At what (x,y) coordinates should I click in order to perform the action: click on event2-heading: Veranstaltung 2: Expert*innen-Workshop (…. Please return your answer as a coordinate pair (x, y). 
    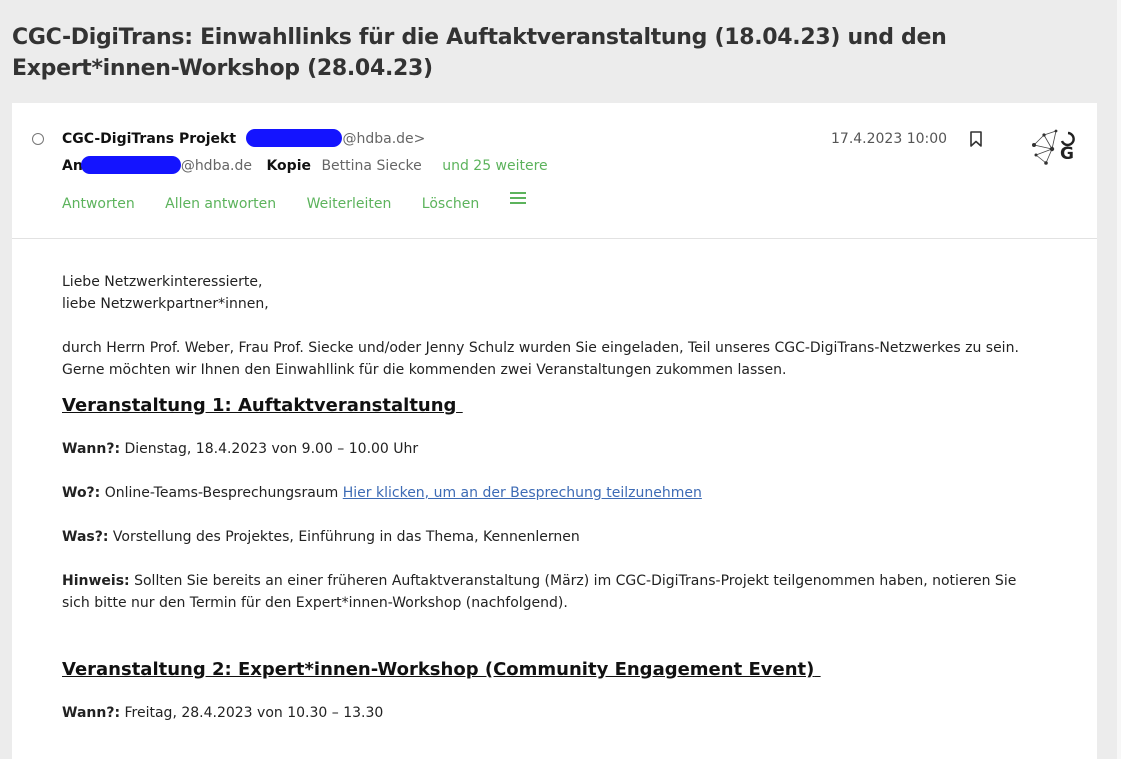
    Looking at the image, I should click on (554, 670).